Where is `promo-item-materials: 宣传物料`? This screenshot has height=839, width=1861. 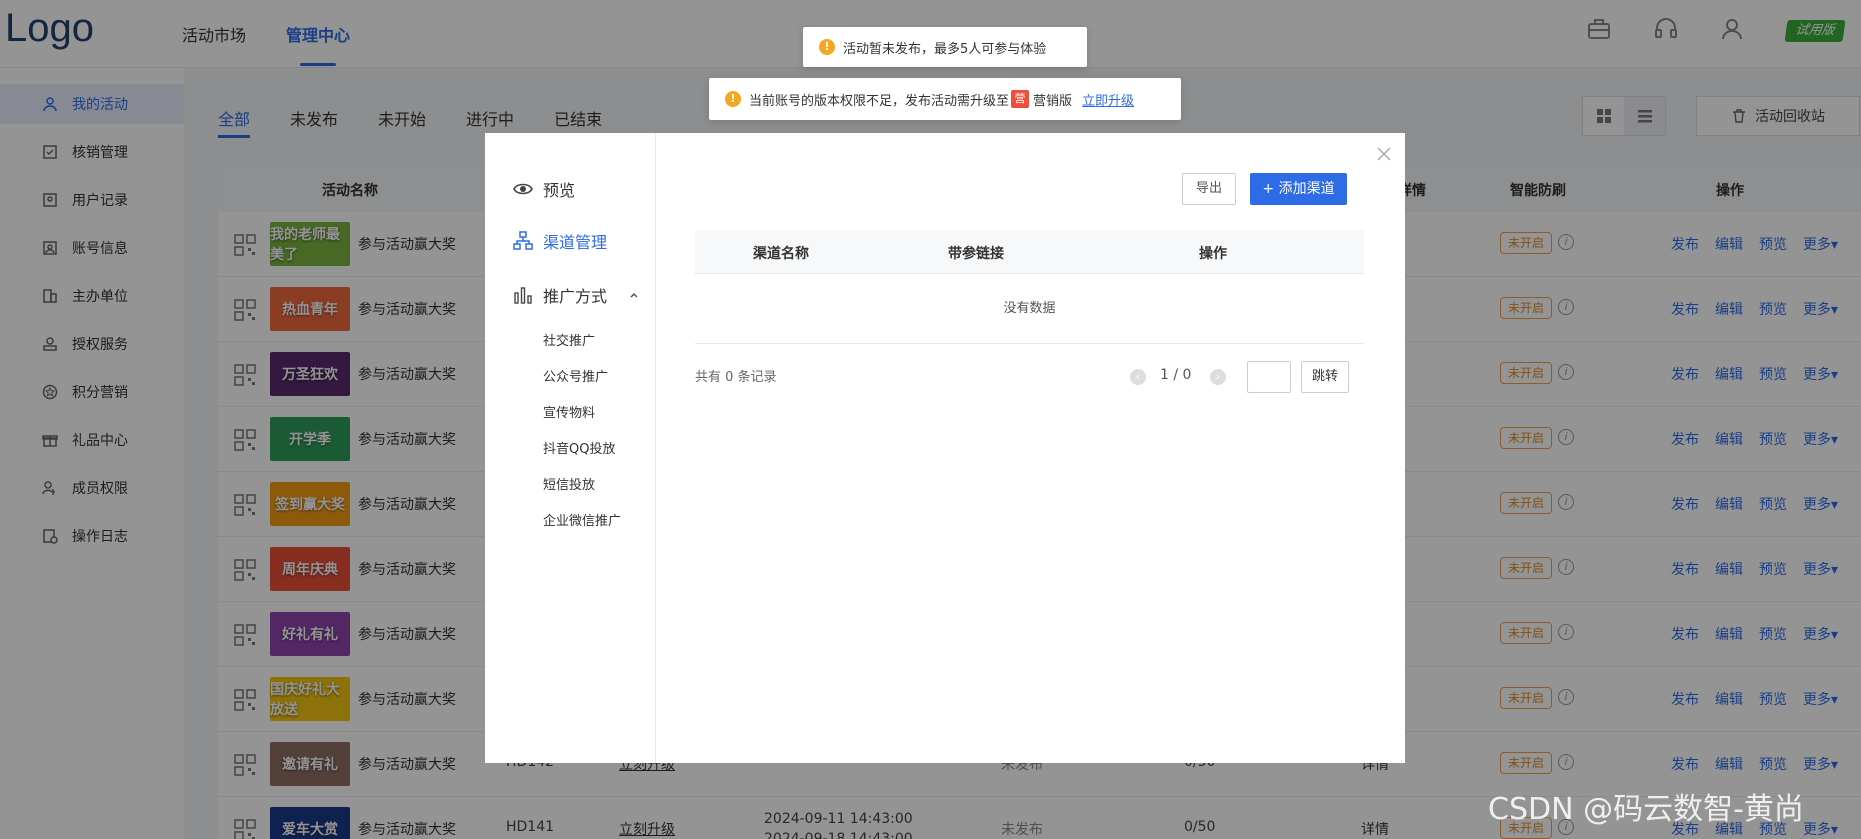
promo-item-materials: 宣传物料 is located at coordinates (569, 411).